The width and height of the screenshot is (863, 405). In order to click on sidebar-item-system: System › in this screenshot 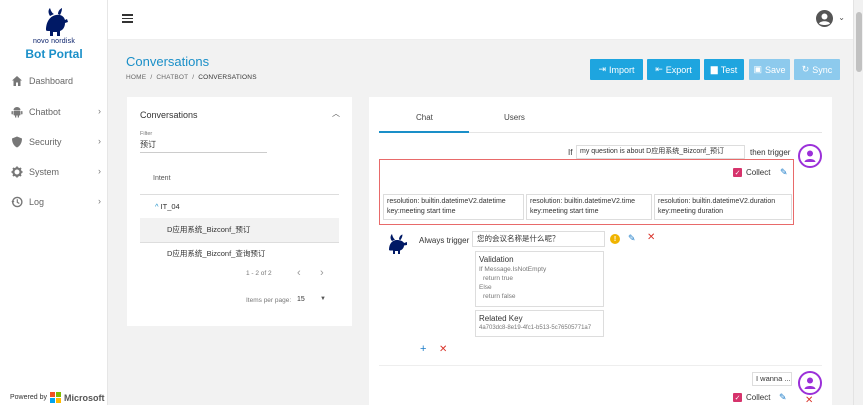, I will do `click(54, 172)`.